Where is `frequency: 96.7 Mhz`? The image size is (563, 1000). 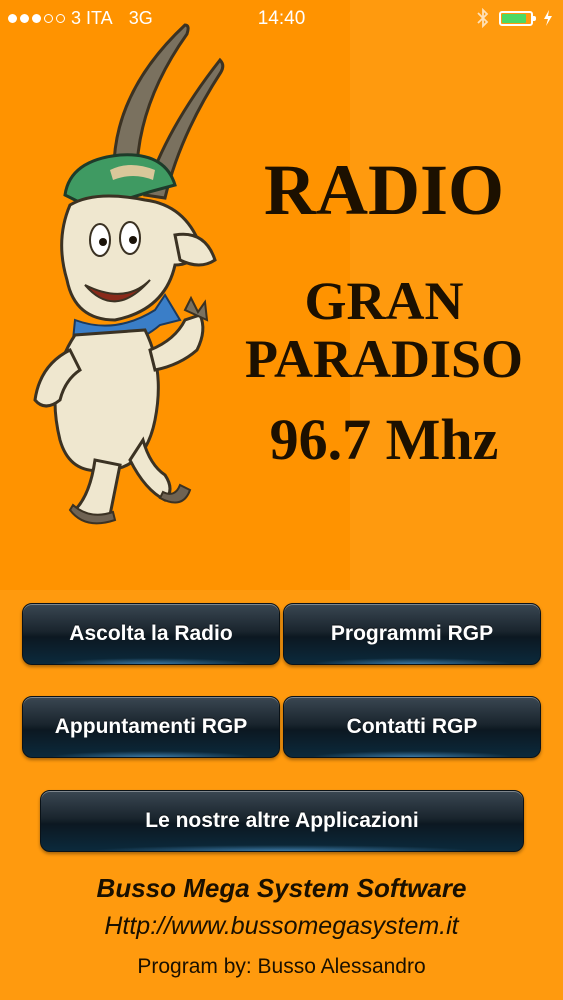 frequency: 96.7 Mhz is located at coordinates (384, 439).